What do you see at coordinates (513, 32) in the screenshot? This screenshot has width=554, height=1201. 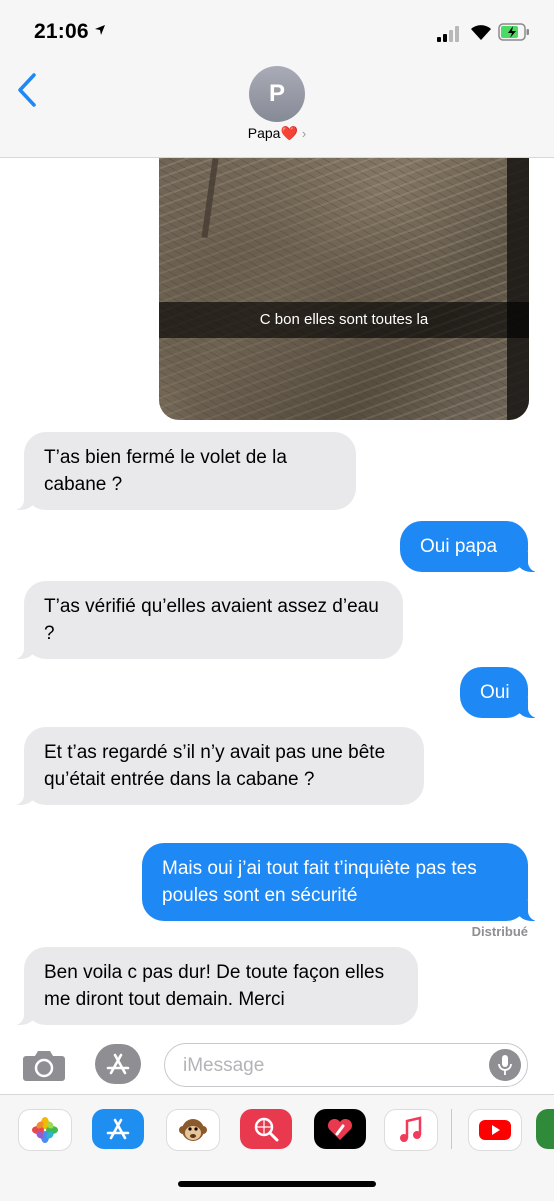 I see `battery-charging-icon` at bounding box center [513, 32].